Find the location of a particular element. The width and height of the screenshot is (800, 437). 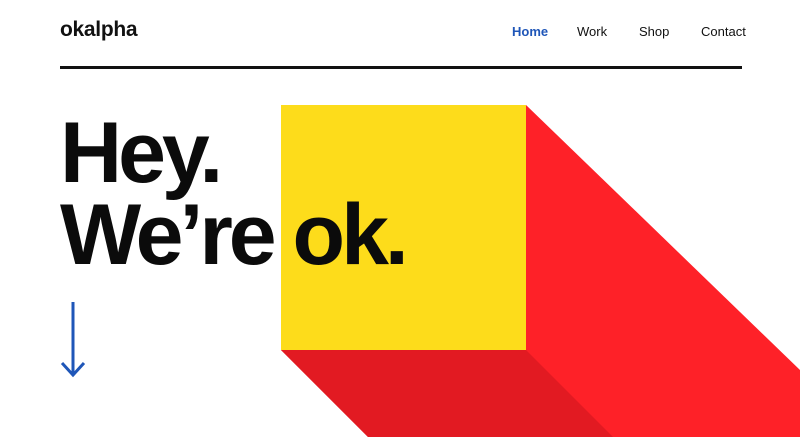

headline-line-1: Hey. is located at coordinates (141, 153).